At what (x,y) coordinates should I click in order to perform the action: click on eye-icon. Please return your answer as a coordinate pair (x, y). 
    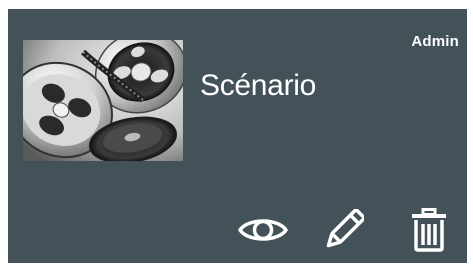
    Looking at the image, I should click on (263, 230).